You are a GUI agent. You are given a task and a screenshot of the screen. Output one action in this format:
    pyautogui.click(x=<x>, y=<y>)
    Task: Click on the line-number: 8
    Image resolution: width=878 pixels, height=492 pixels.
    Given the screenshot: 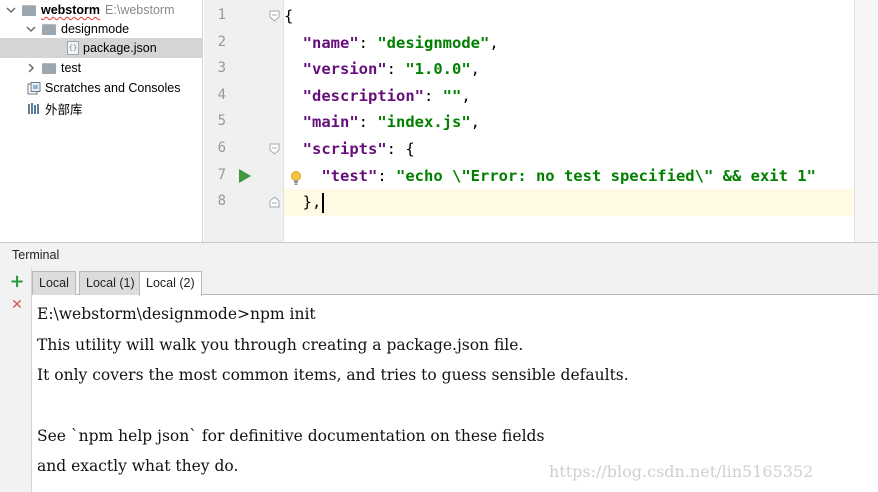 What is the action you would take?
    pyautogui.click(x=221, y=201)
    